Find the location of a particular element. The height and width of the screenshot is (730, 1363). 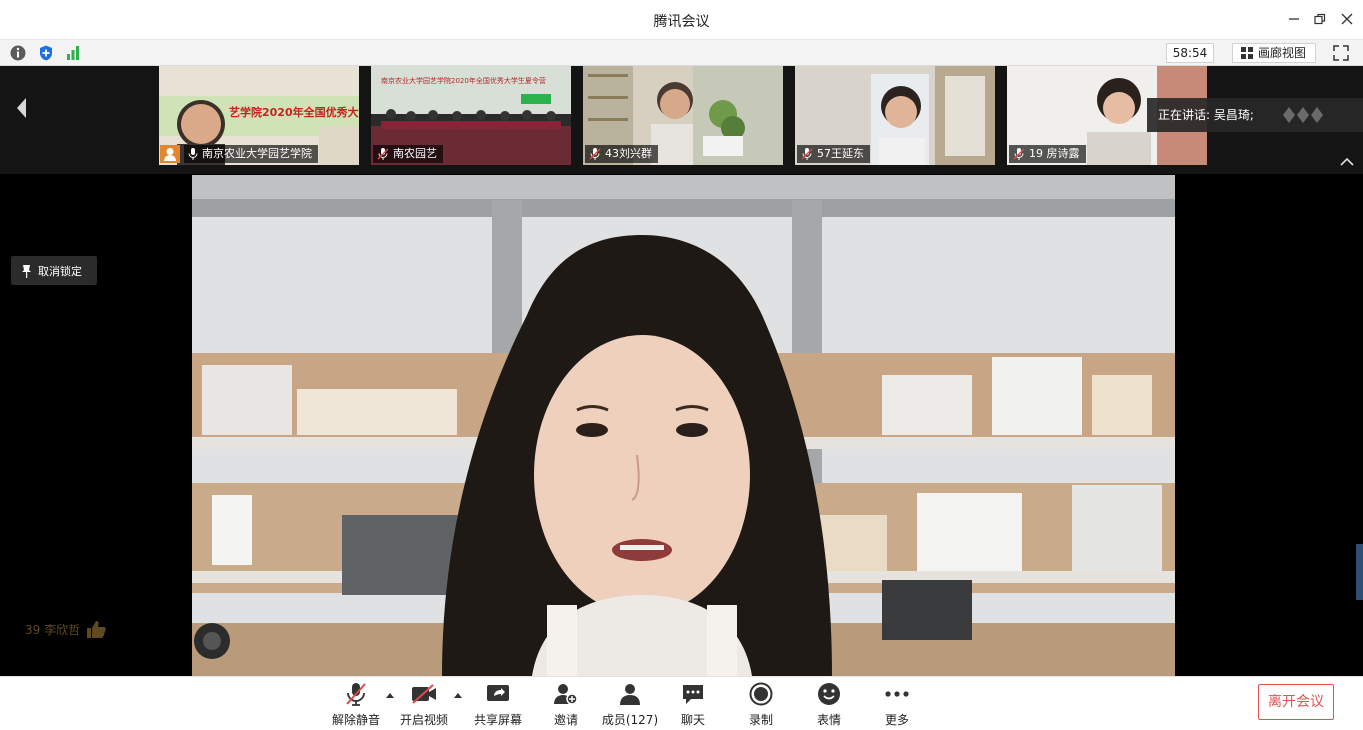

reaction-notice: 39 李欣哲 is located at coordinates (65, 629).